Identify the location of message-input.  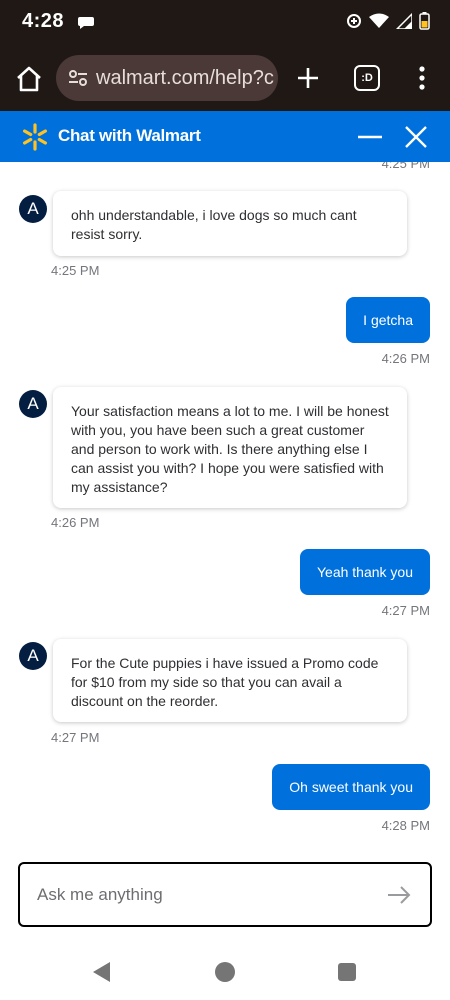
(202, 895).